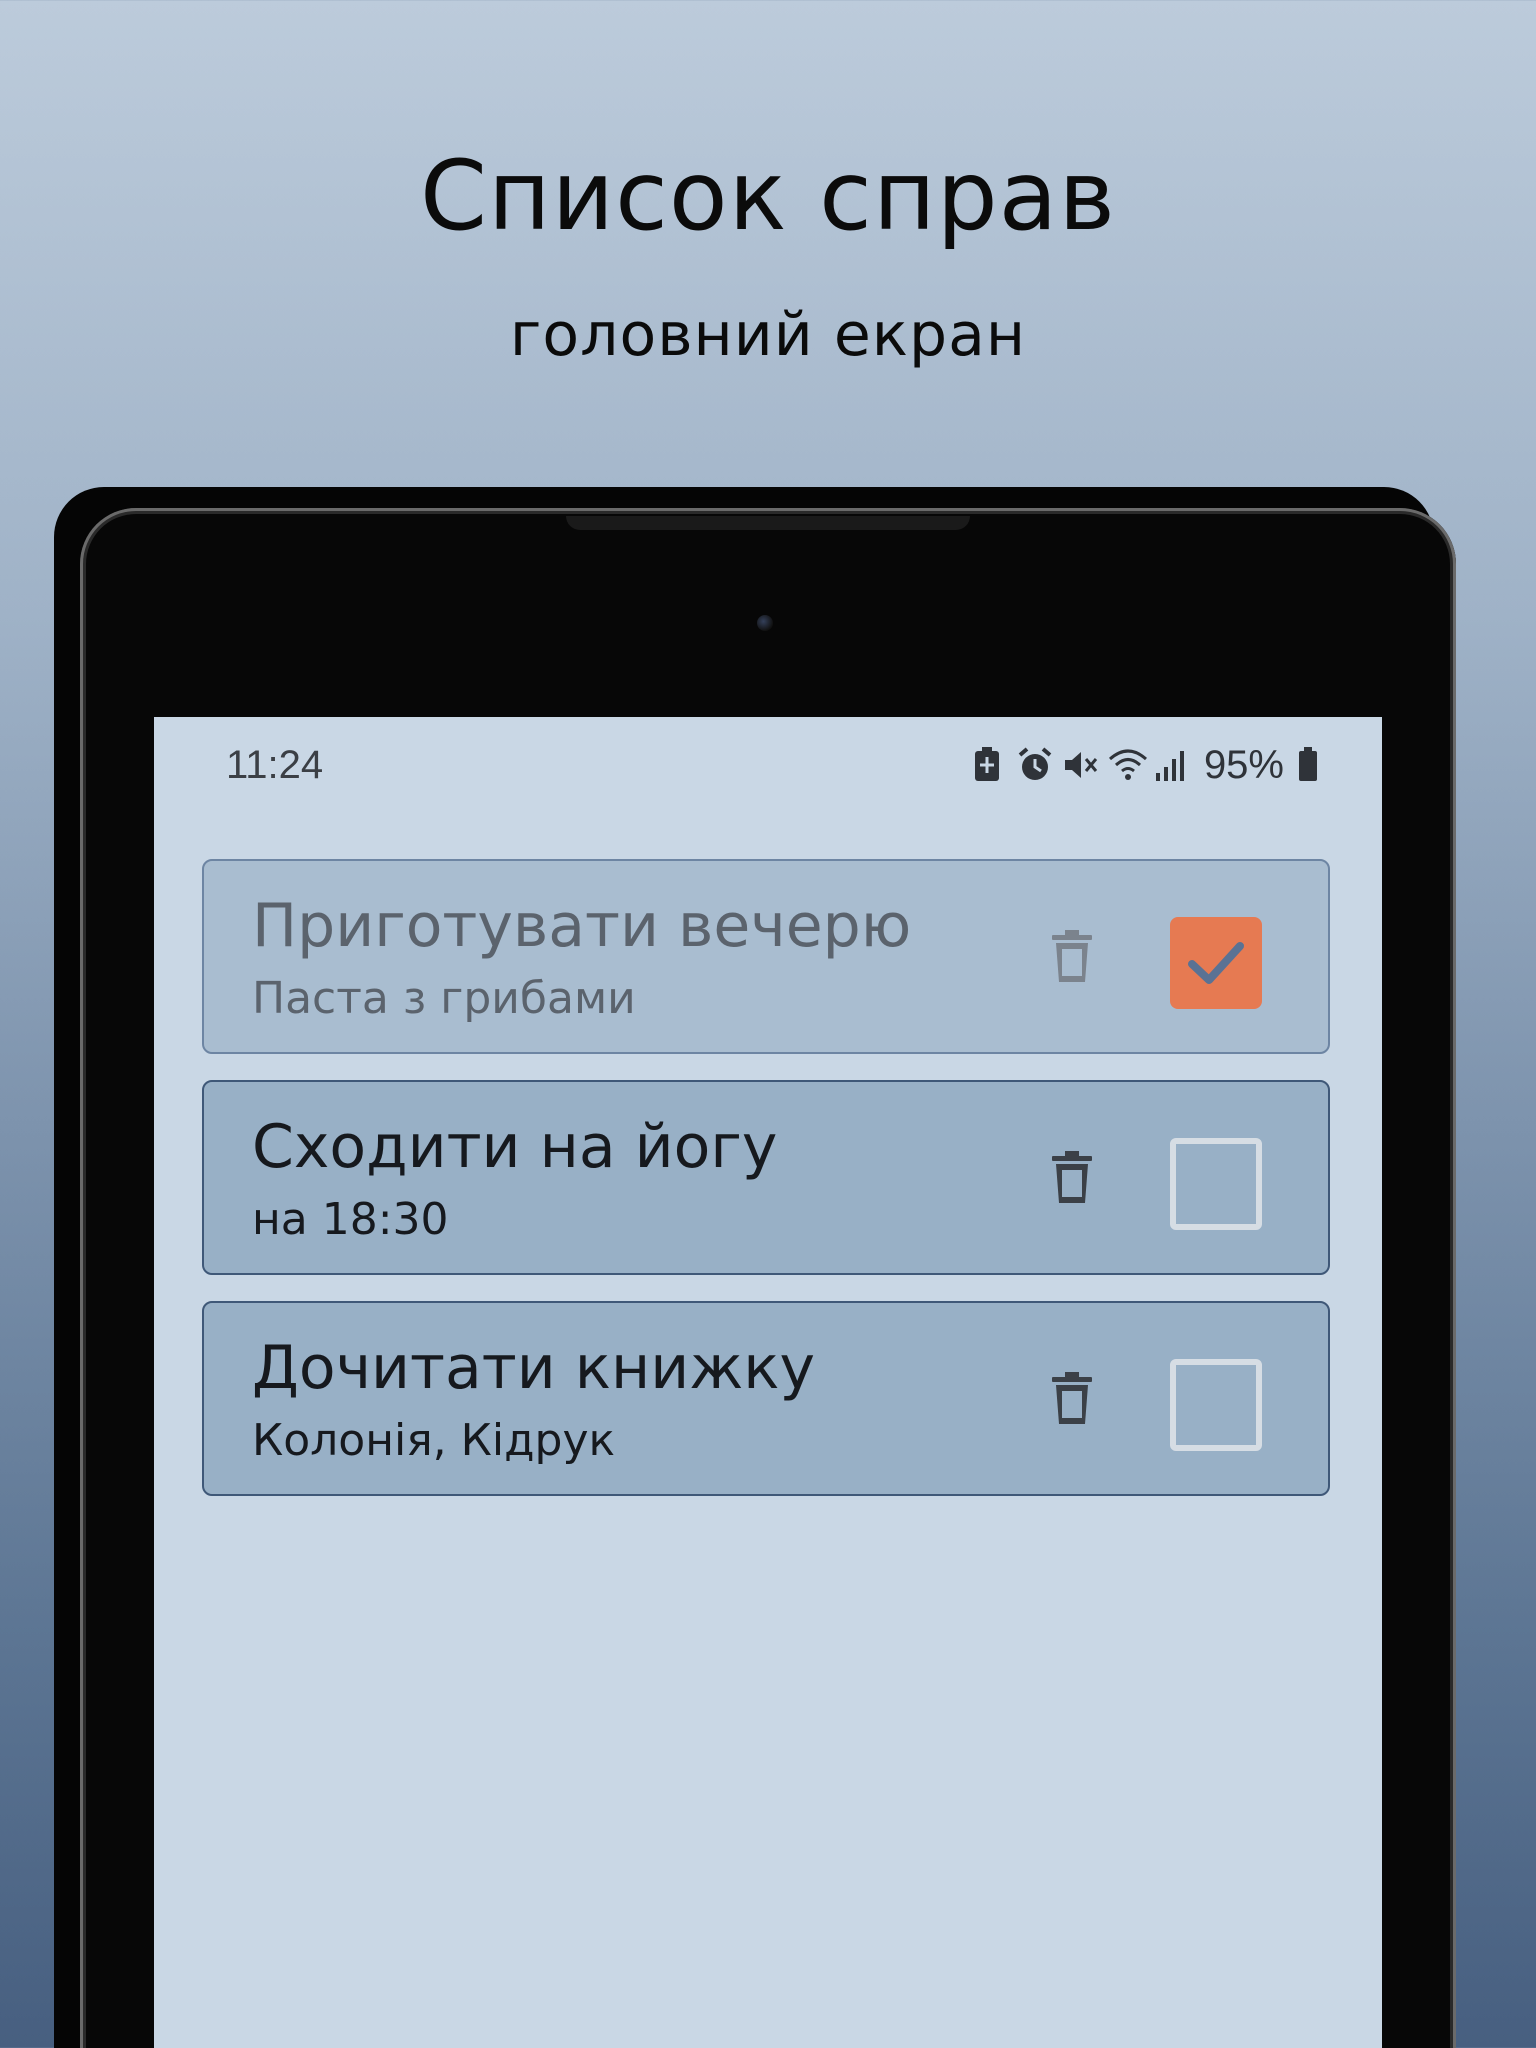 Image resolution: width=1536 pixels, height=2048 pixels. I want to click on battery-percent: 95%, so click(1243, 764).